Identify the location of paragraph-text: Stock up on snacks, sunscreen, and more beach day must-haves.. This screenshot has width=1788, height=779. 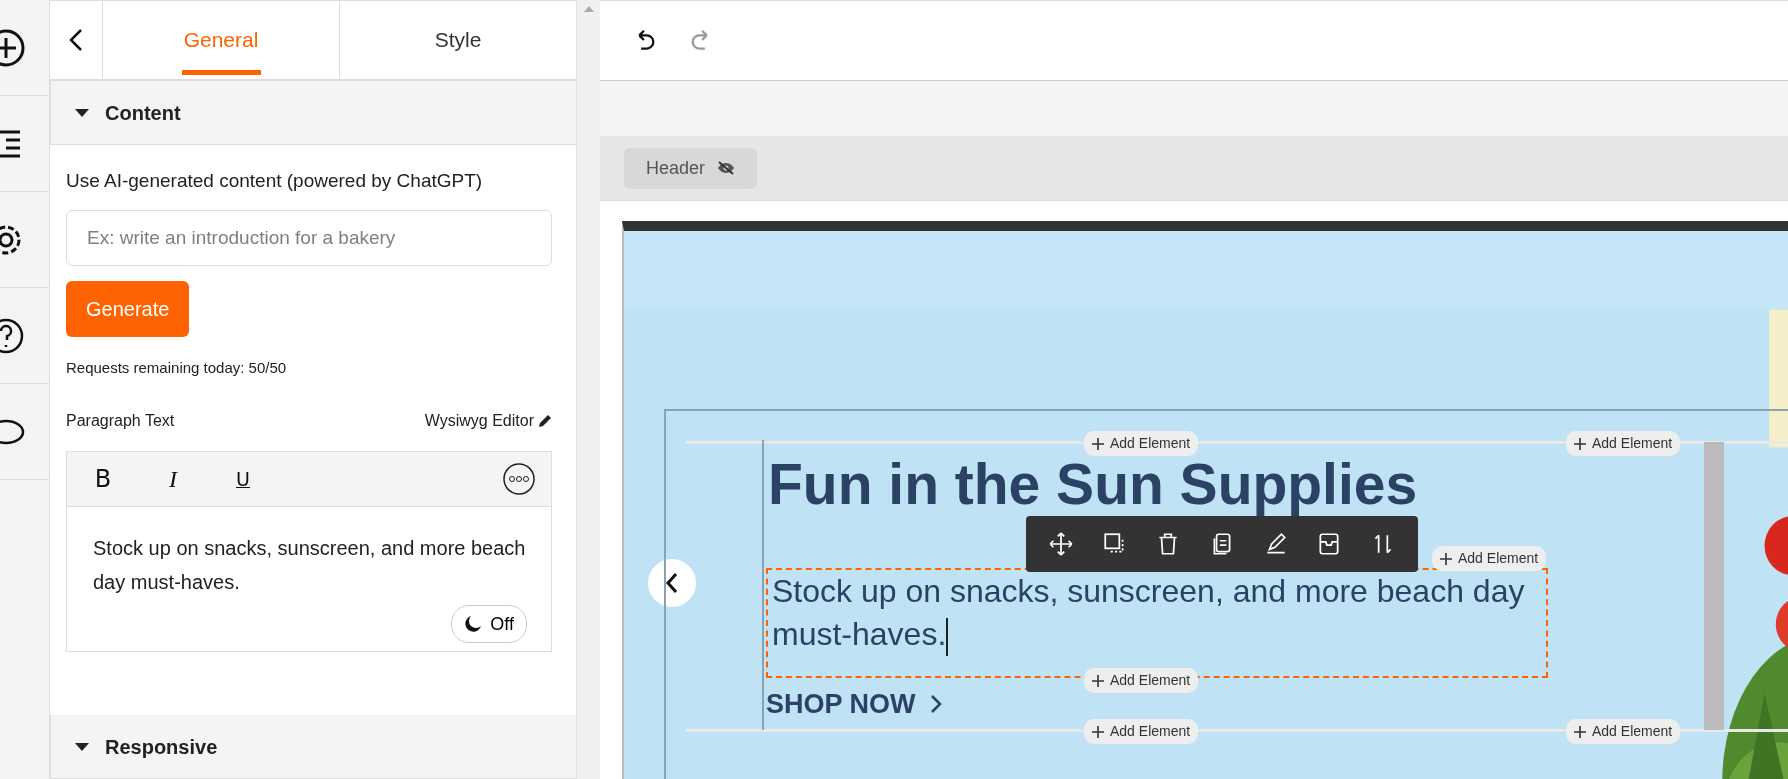
(310, 565).